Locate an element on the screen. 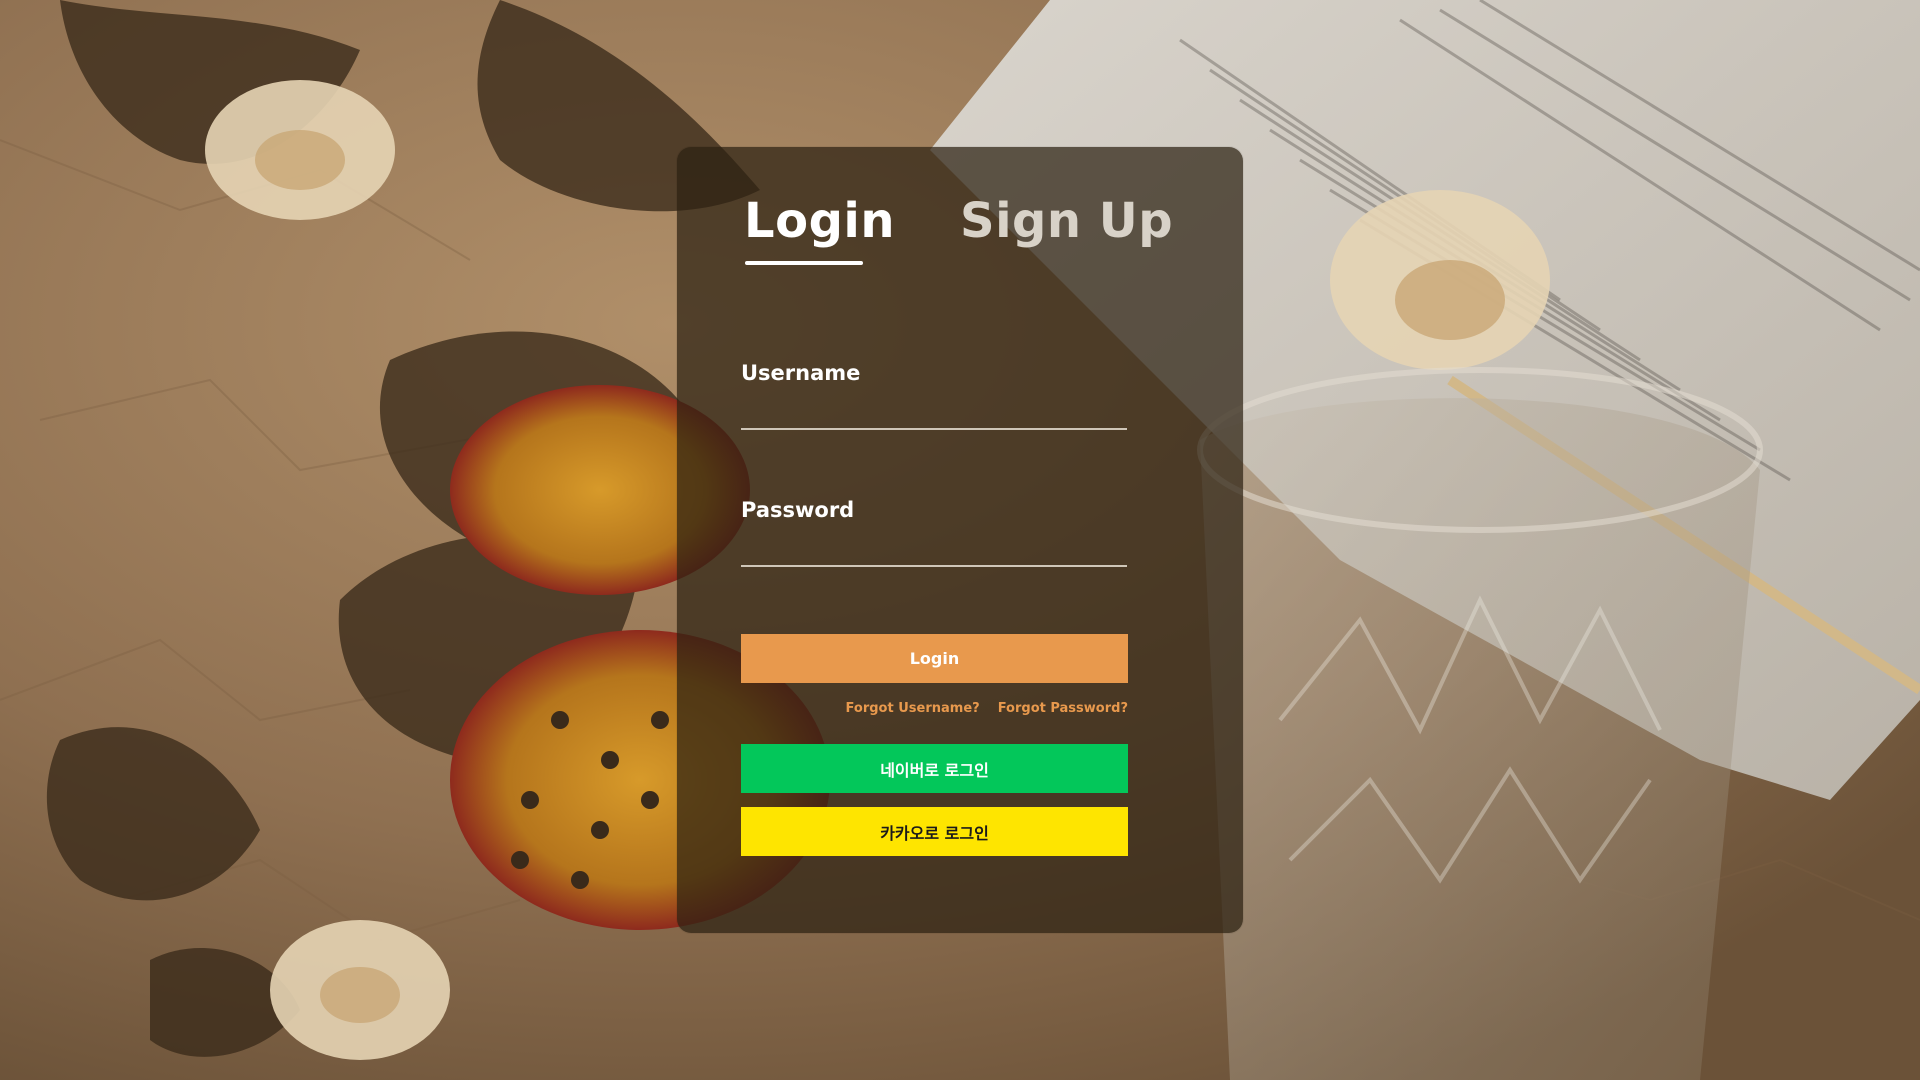 The width and height of the screenshot is (1920, 1080). username-input is located at coordinates (934, 412).